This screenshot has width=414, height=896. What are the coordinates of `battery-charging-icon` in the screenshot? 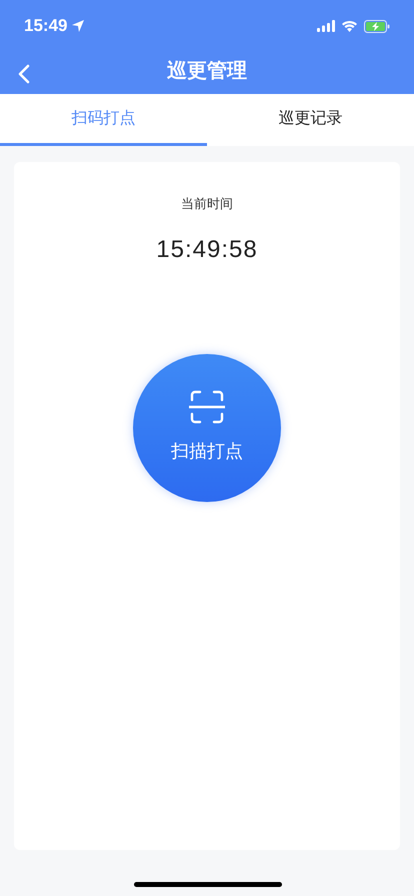 It's located at (377, 26).